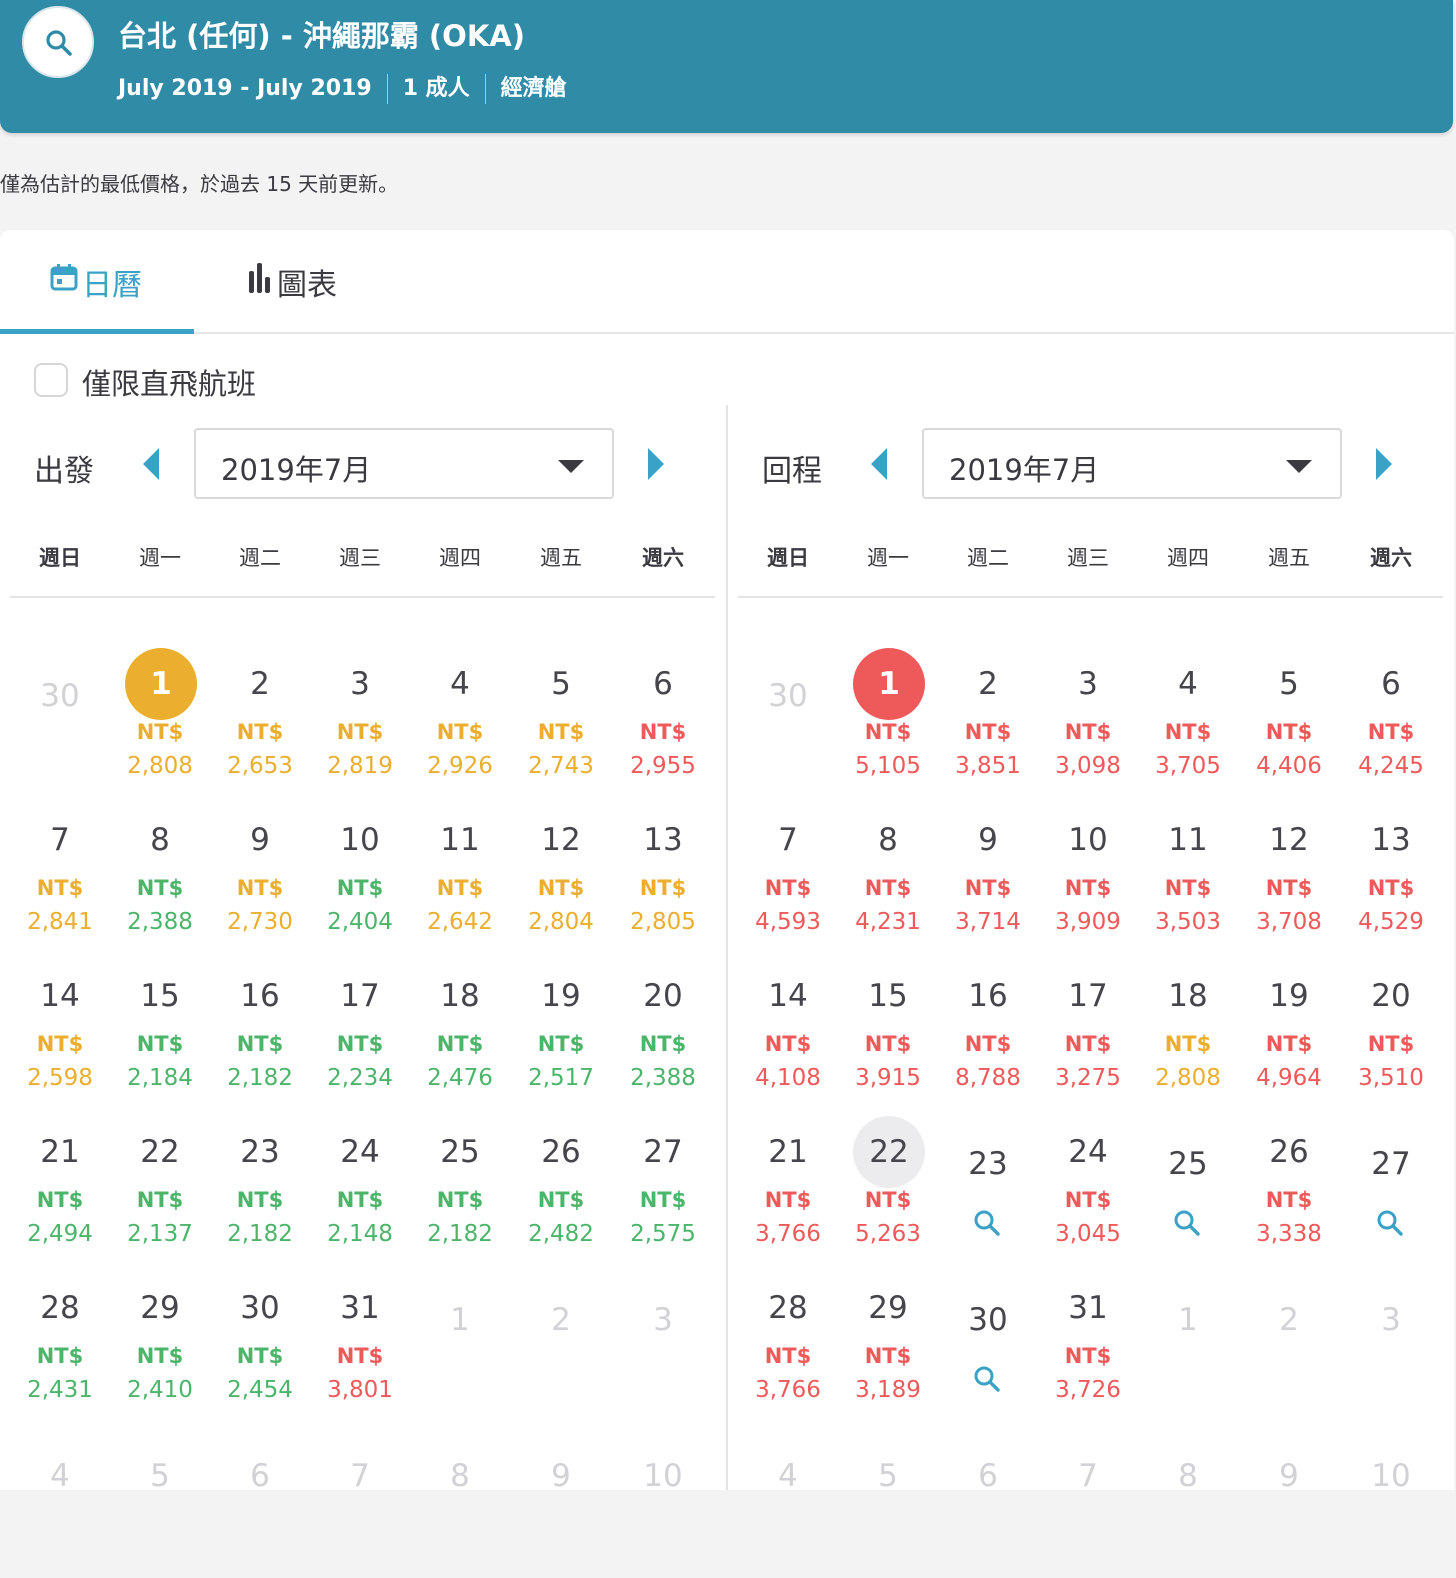 Image resolution: width=1456 pixels, height=1578 pixels. What do you see at coordinates (360, 879) in the screenshot?
I see `calendar-day: 10 NT$ 2,404` at bounding box center [360, 879].